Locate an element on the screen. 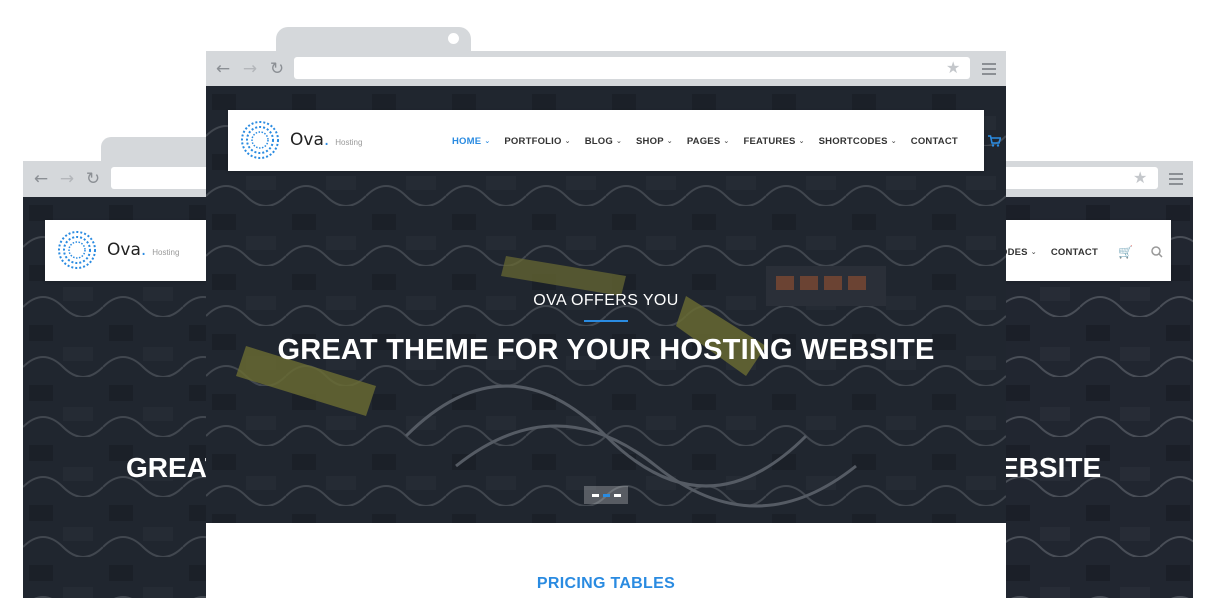  hero-kicker: OVA OFFERS YOU is located at coordinates (606, 300).